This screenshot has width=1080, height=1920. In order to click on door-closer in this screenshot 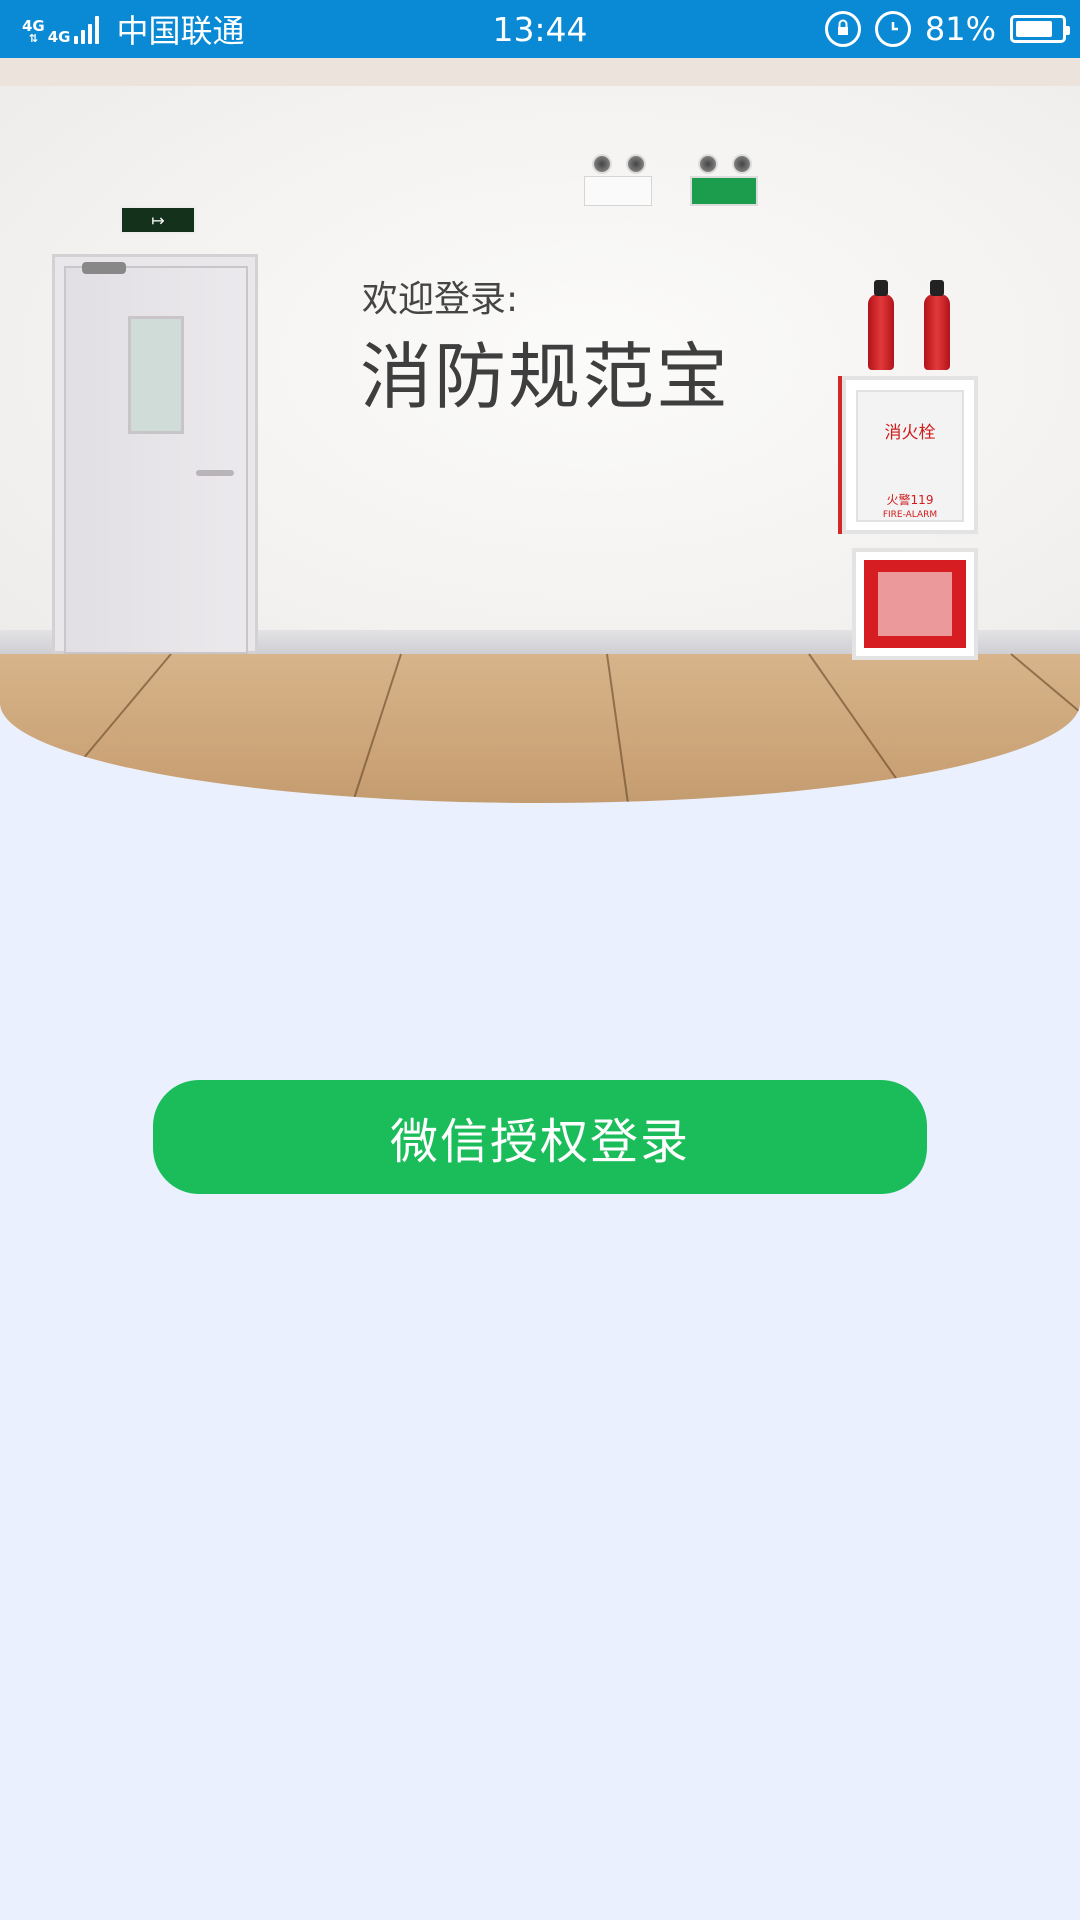, I will do `click(104, 268)`.